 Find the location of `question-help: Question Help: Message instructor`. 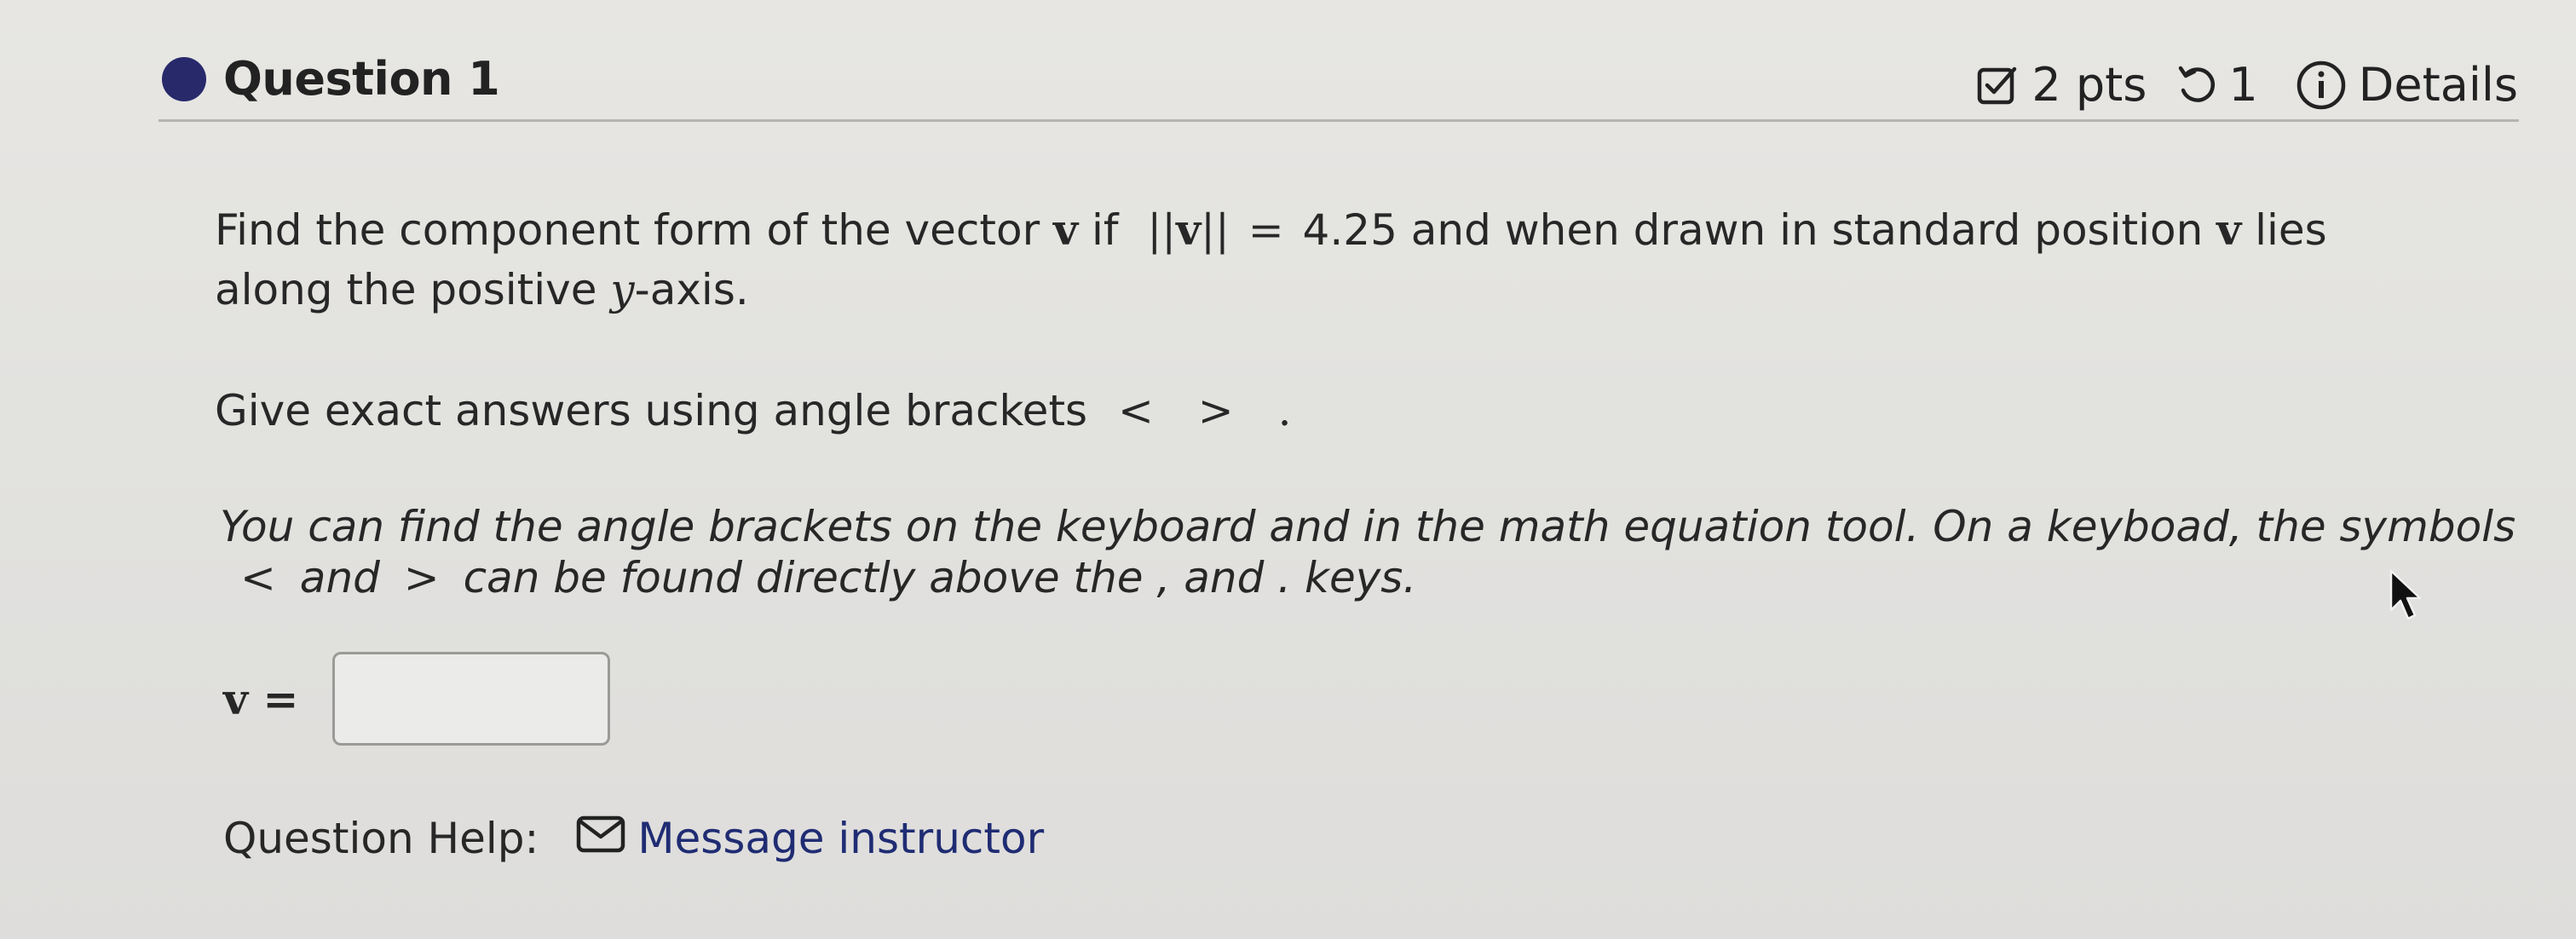

question-help: Question Help: Message instructor is located at coordinates (633, 838).